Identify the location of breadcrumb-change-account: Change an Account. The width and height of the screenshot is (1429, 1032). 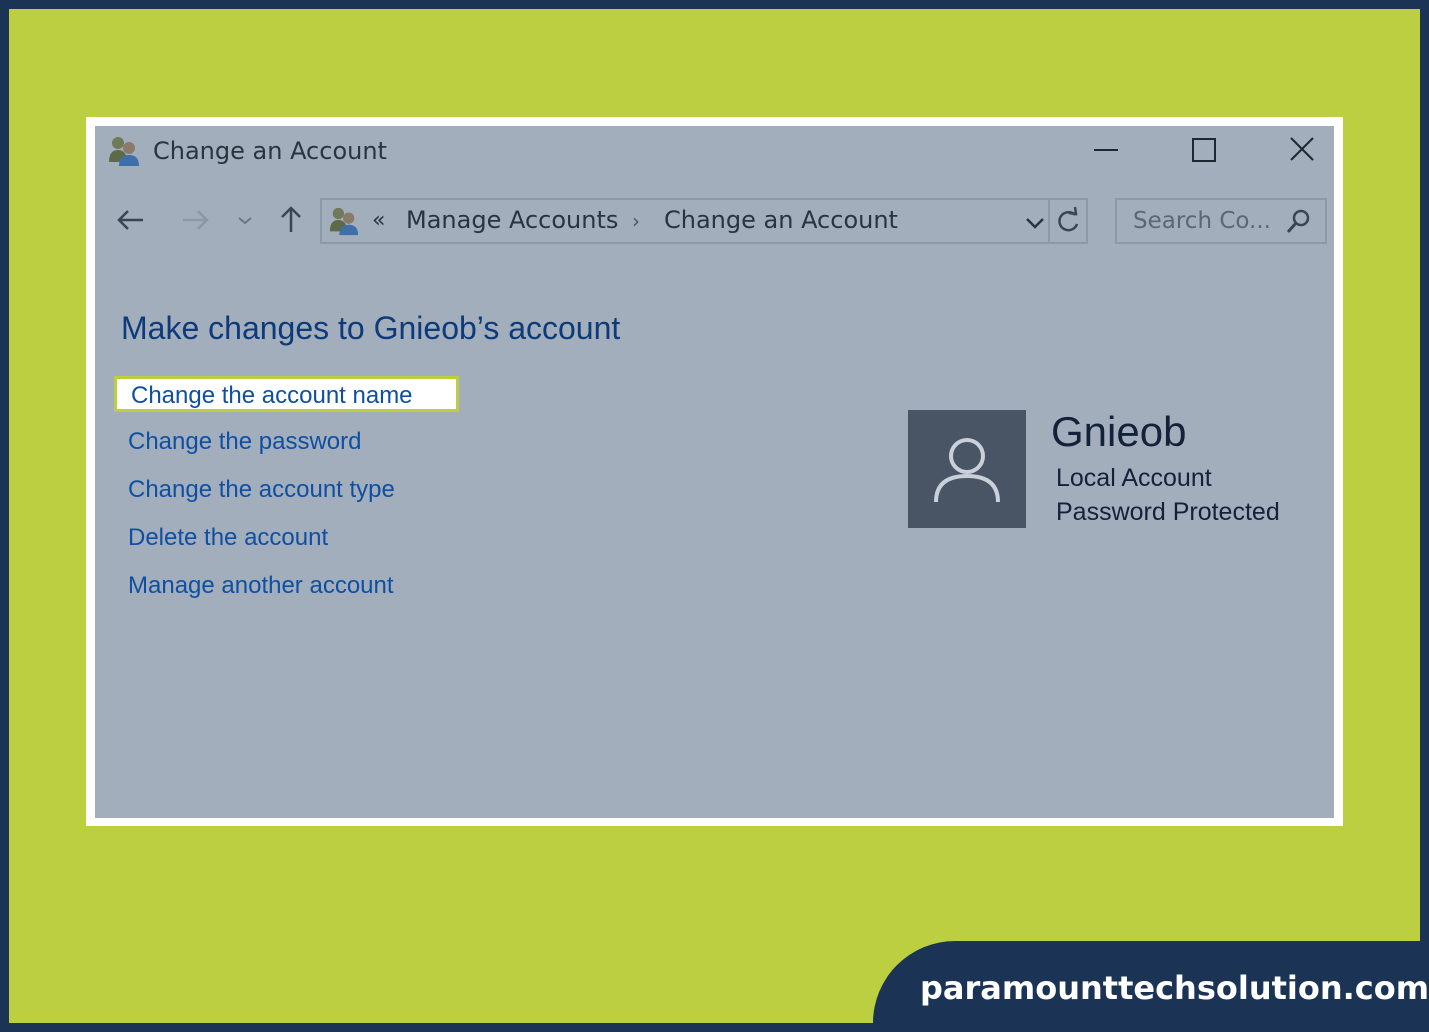
(781, 220).